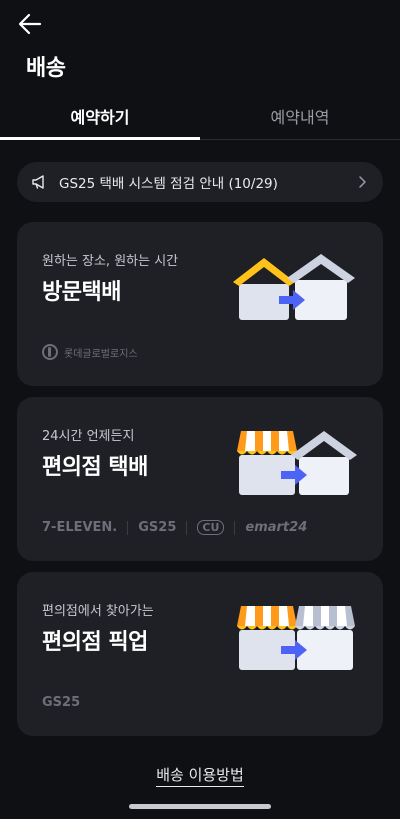  I want to click on notice-banner: GS25 택배 시스템 점검 안내 (10/29), so click(200, 182).